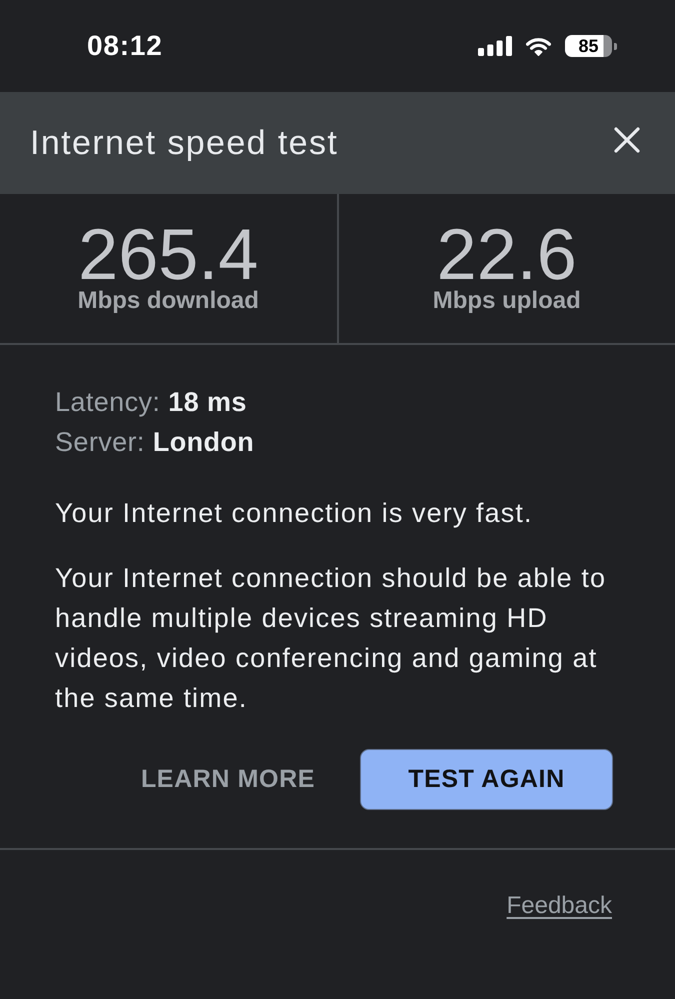 Image resolution: width=675 pixels, height=999 pixels. What do you see at coordinates (559, 906) in the screenshot?
I see `feedback-link: Feedback` at bounding box center [559, 906].